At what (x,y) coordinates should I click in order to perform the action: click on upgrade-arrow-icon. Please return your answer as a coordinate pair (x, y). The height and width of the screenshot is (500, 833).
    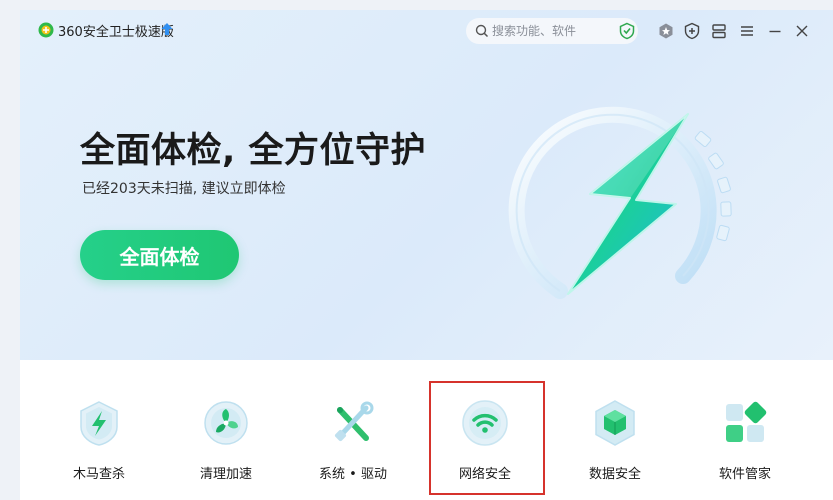
    Looking at the image, I should click on (167, 29).